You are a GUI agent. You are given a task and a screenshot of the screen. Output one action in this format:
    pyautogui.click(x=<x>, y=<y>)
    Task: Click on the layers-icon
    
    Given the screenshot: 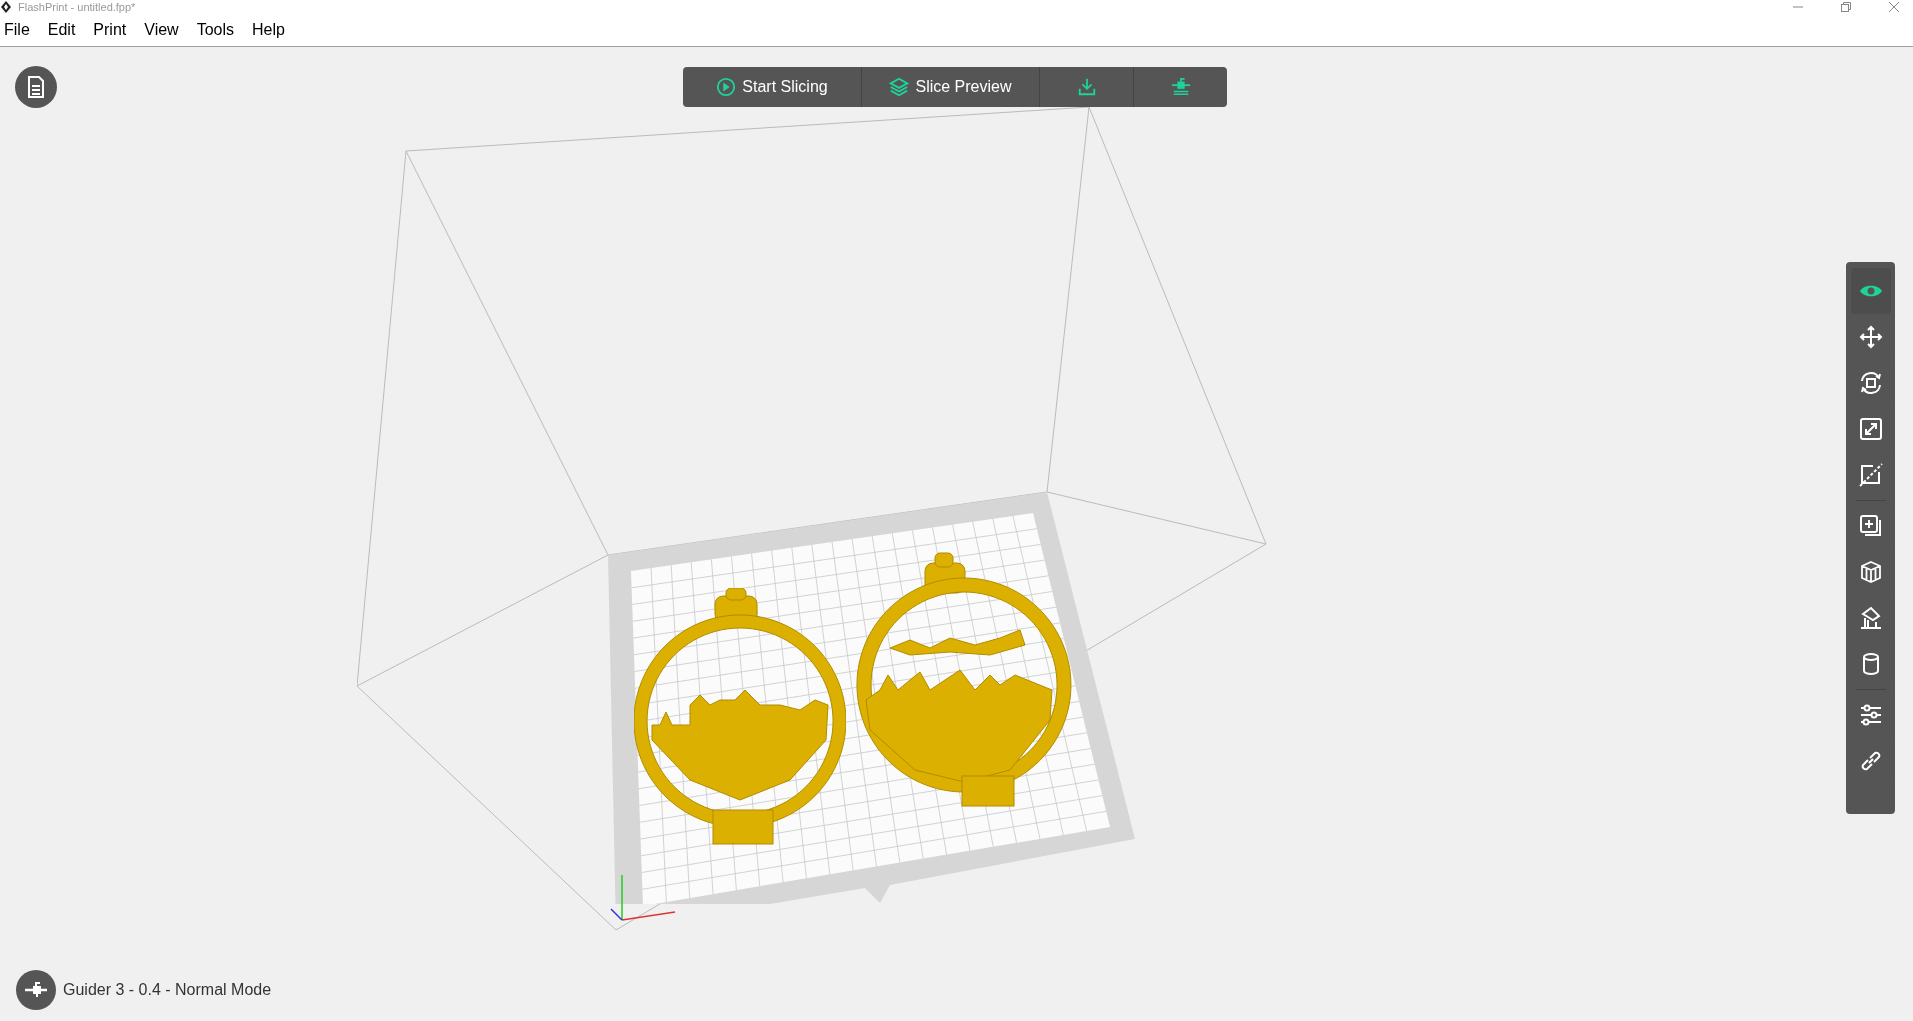 What is the action you would take?
    pyautogui.click(x=899, y=87)
    